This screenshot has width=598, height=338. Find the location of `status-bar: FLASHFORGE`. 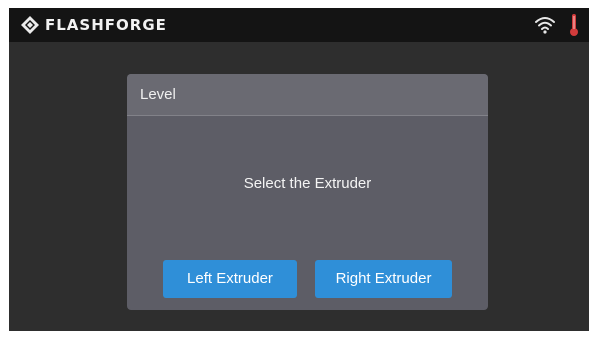

status-bar: FLASHFORGE is located at coordinates (299, 25).